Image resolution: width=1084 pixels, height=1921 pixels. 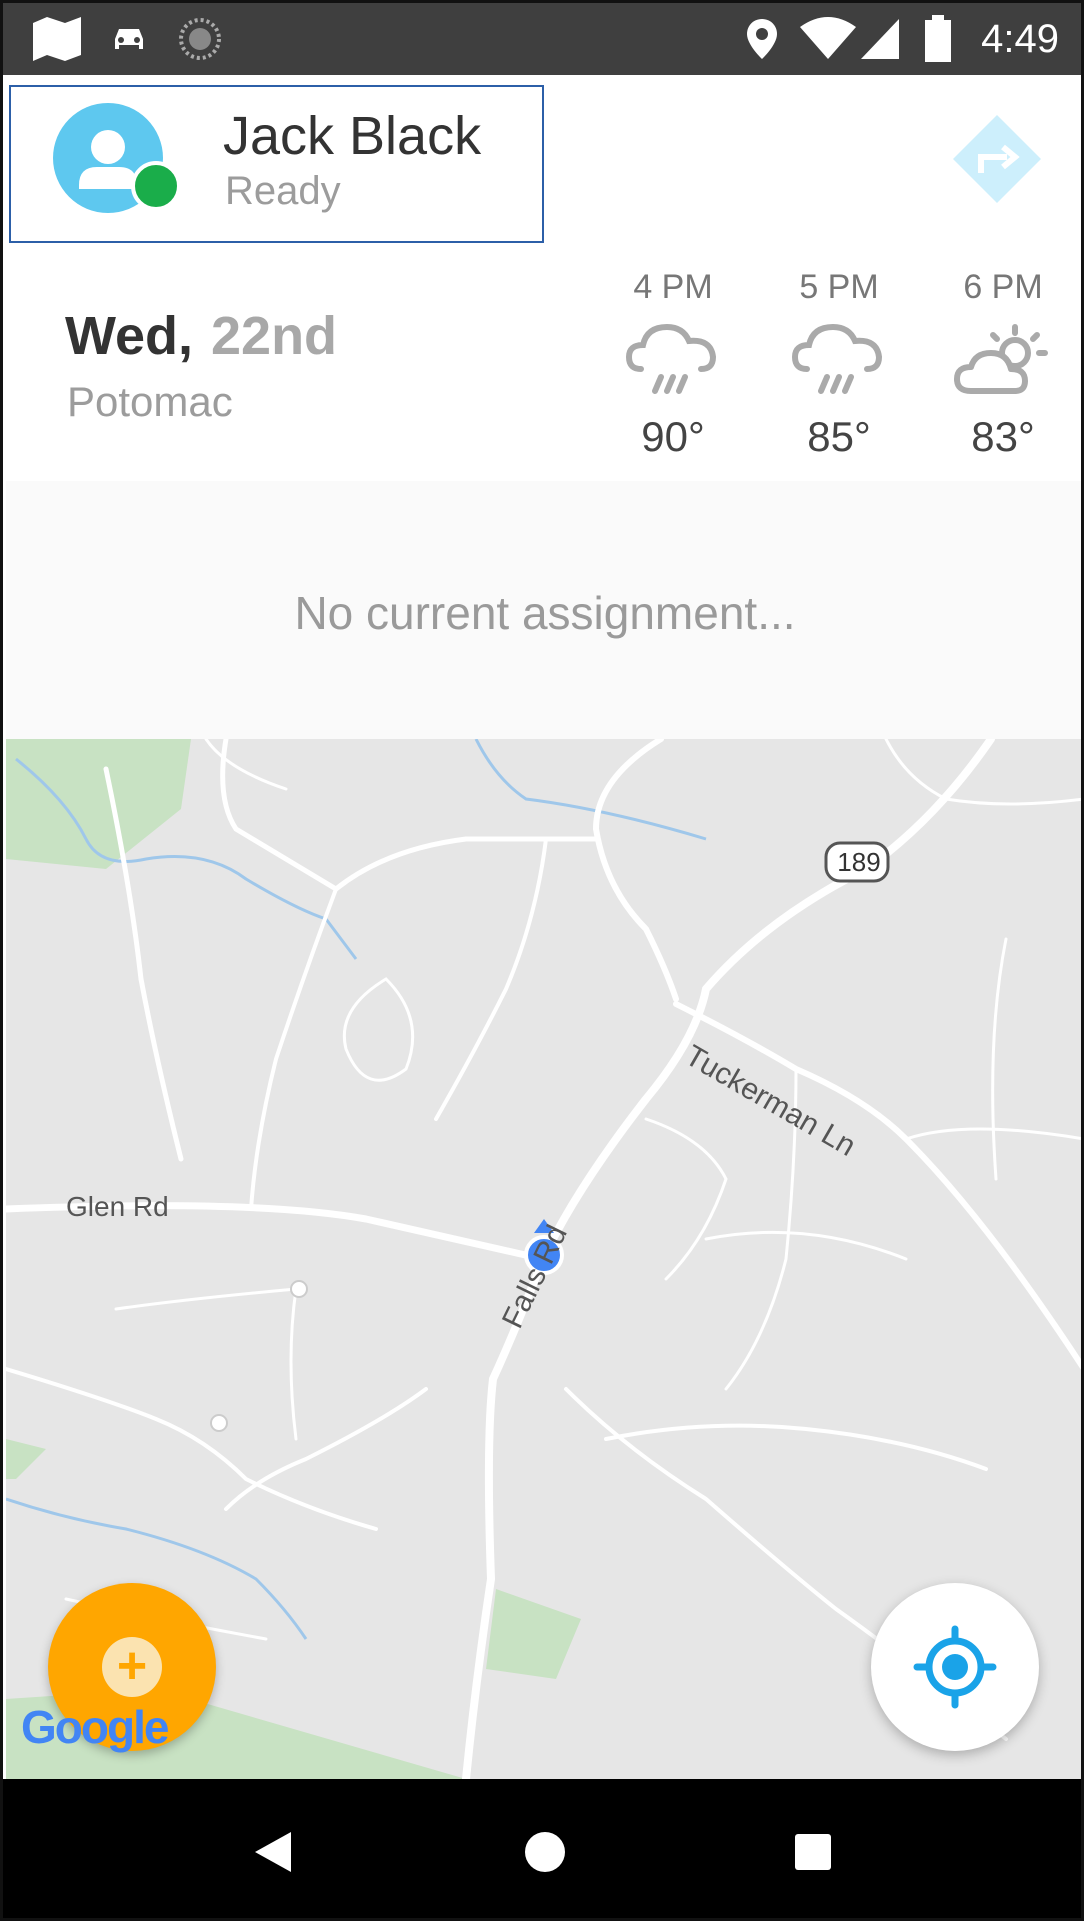 What do you see at coordinates (839, 436) in the screenshot?
I see `forecast-temp: 85°` at bounding box center [839, 436].